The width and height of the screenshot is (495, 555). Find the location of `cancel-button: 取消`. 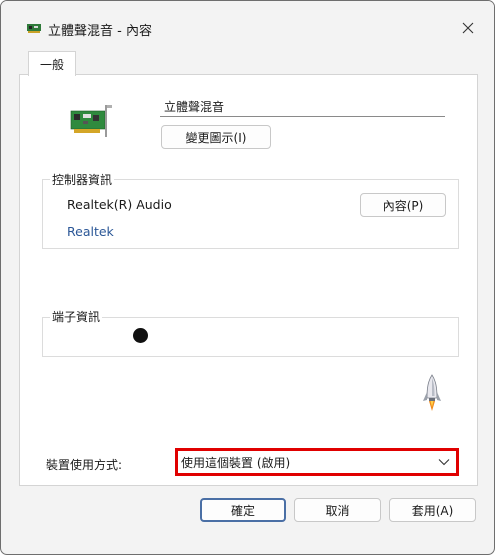

cancel-button: 取消 is located at coordinates (337, 510).